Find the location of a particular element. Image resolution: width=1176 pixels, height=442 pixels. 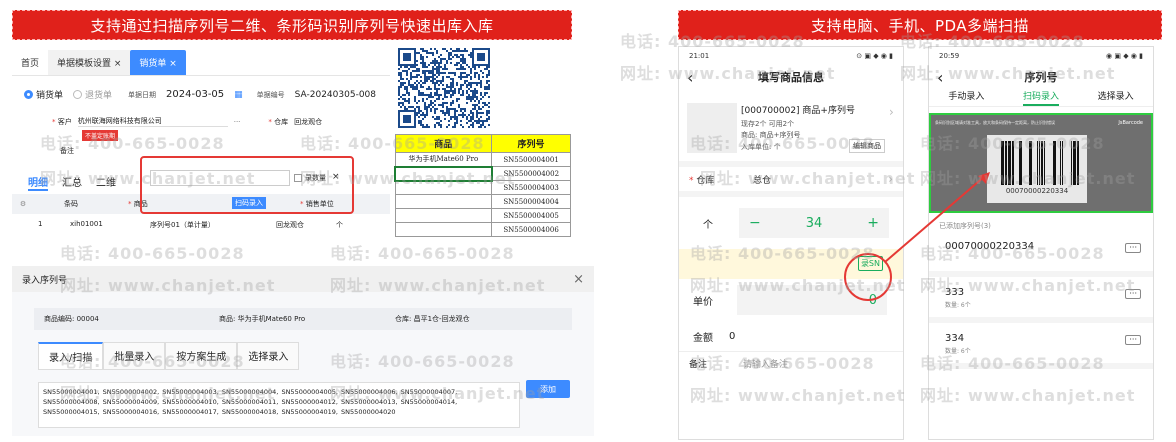

tab-batch-entry: 批量录入 is located at coordinates (134, 356).